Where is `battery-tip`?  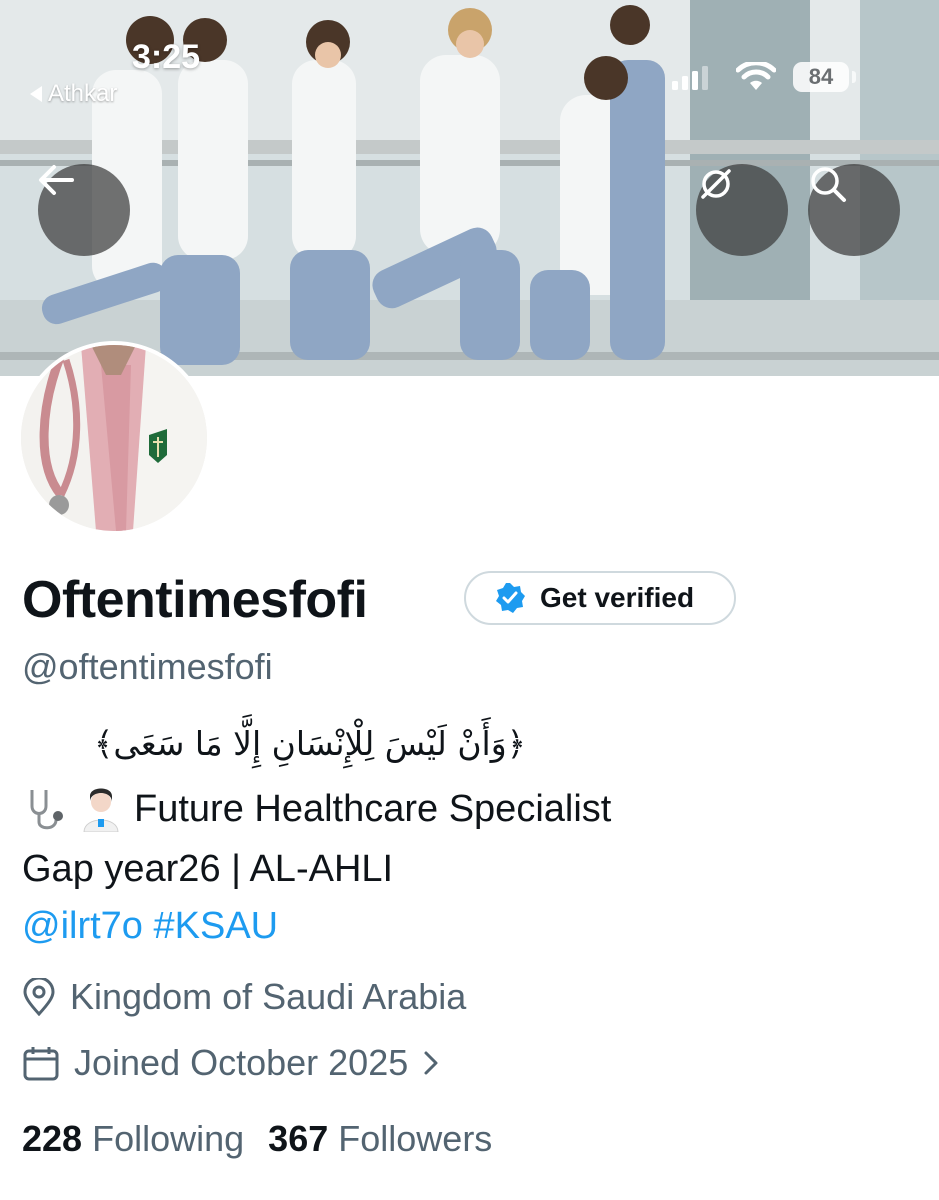
battery-tip is located at coordinates (854, 77).